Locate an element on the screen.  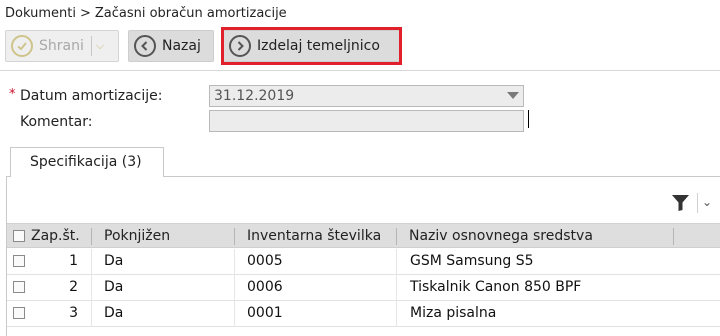
save-button: Shrani ⌵ is located at coordinates (62, 46).